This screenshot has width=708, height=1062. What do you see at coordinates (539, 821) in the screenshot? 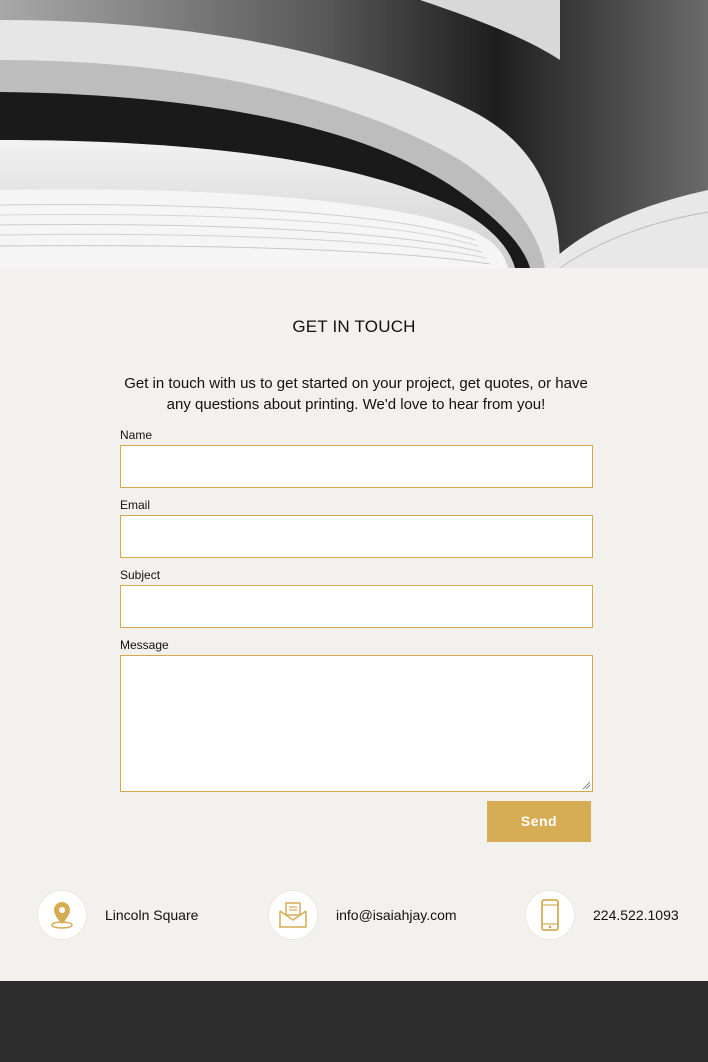
I see `send-button: Send` at bounding box center [539, 821].